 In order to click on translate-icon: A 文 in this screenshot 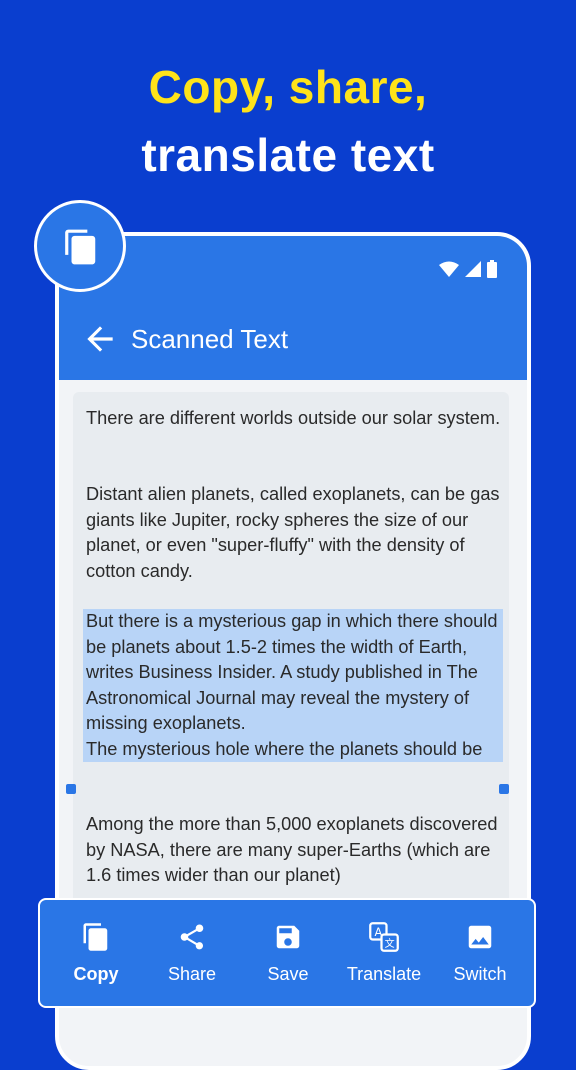, I will do `click(384, 937)`.